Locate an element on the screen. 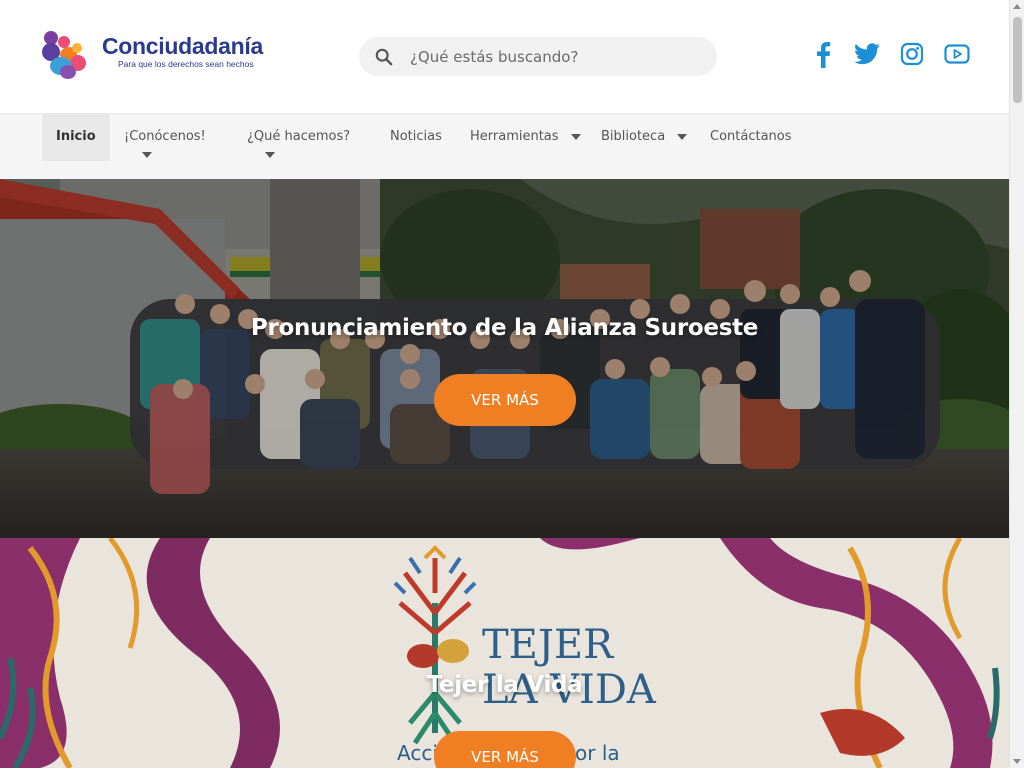 This screenshot has width=1024, height=768. nav-item-contactanos: Contáctanos is located at coordinates (751, 137).